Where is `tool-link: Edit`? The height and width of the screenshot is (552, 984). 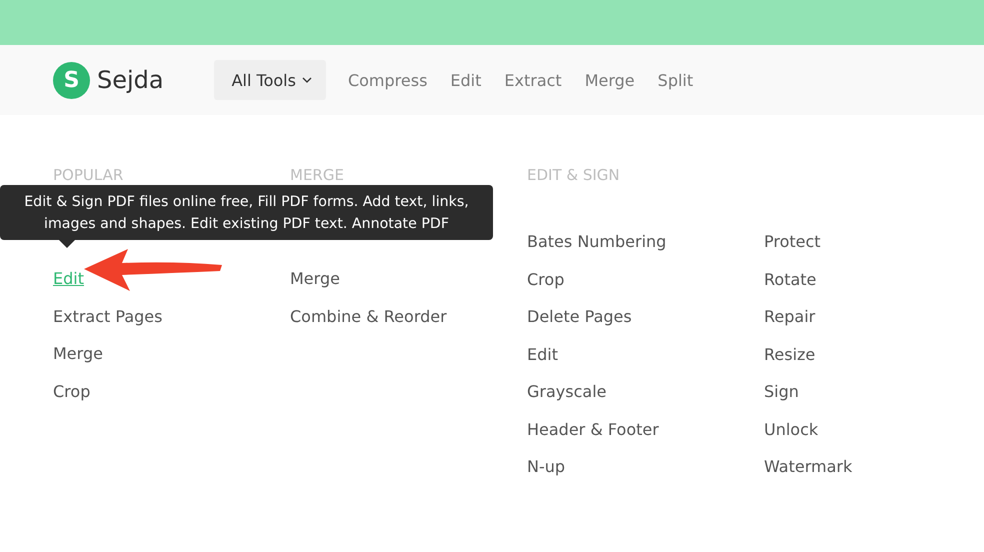 tool-link: Edit is located at coordinates (542, 354).